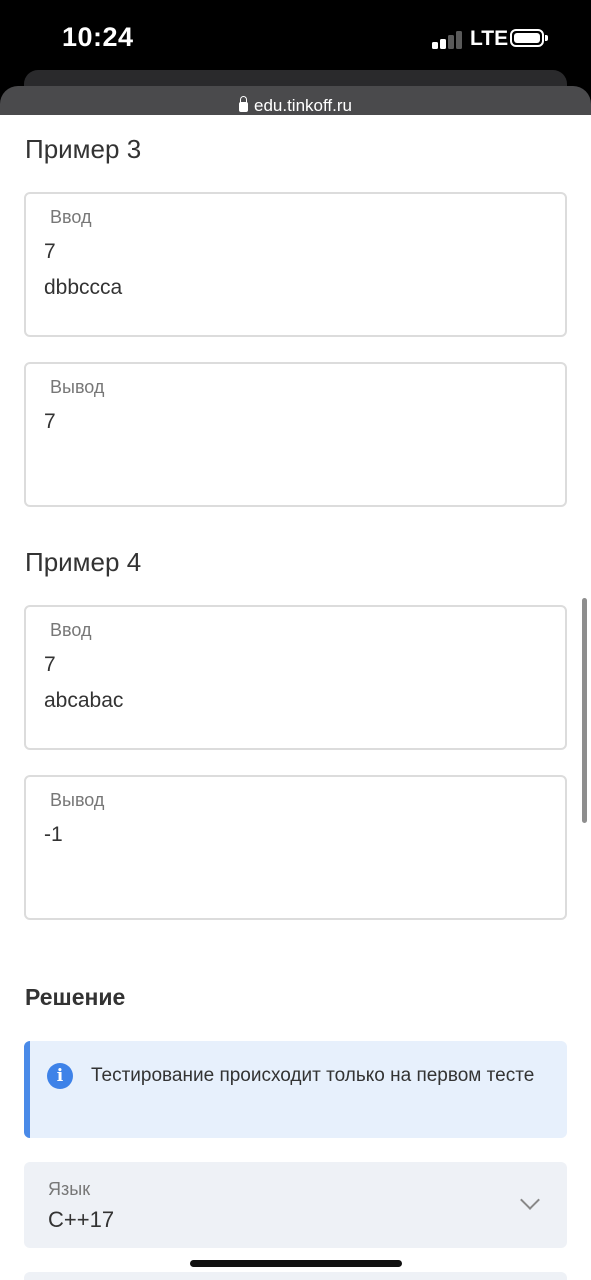 Image resolution: width=591 pixels, height=1280 pixels. What do you see at coordinates (295, 677) in the screenshot?
I see `example-4-input-box: Ввод 7 abcabac` at bounding box center [295, 677].